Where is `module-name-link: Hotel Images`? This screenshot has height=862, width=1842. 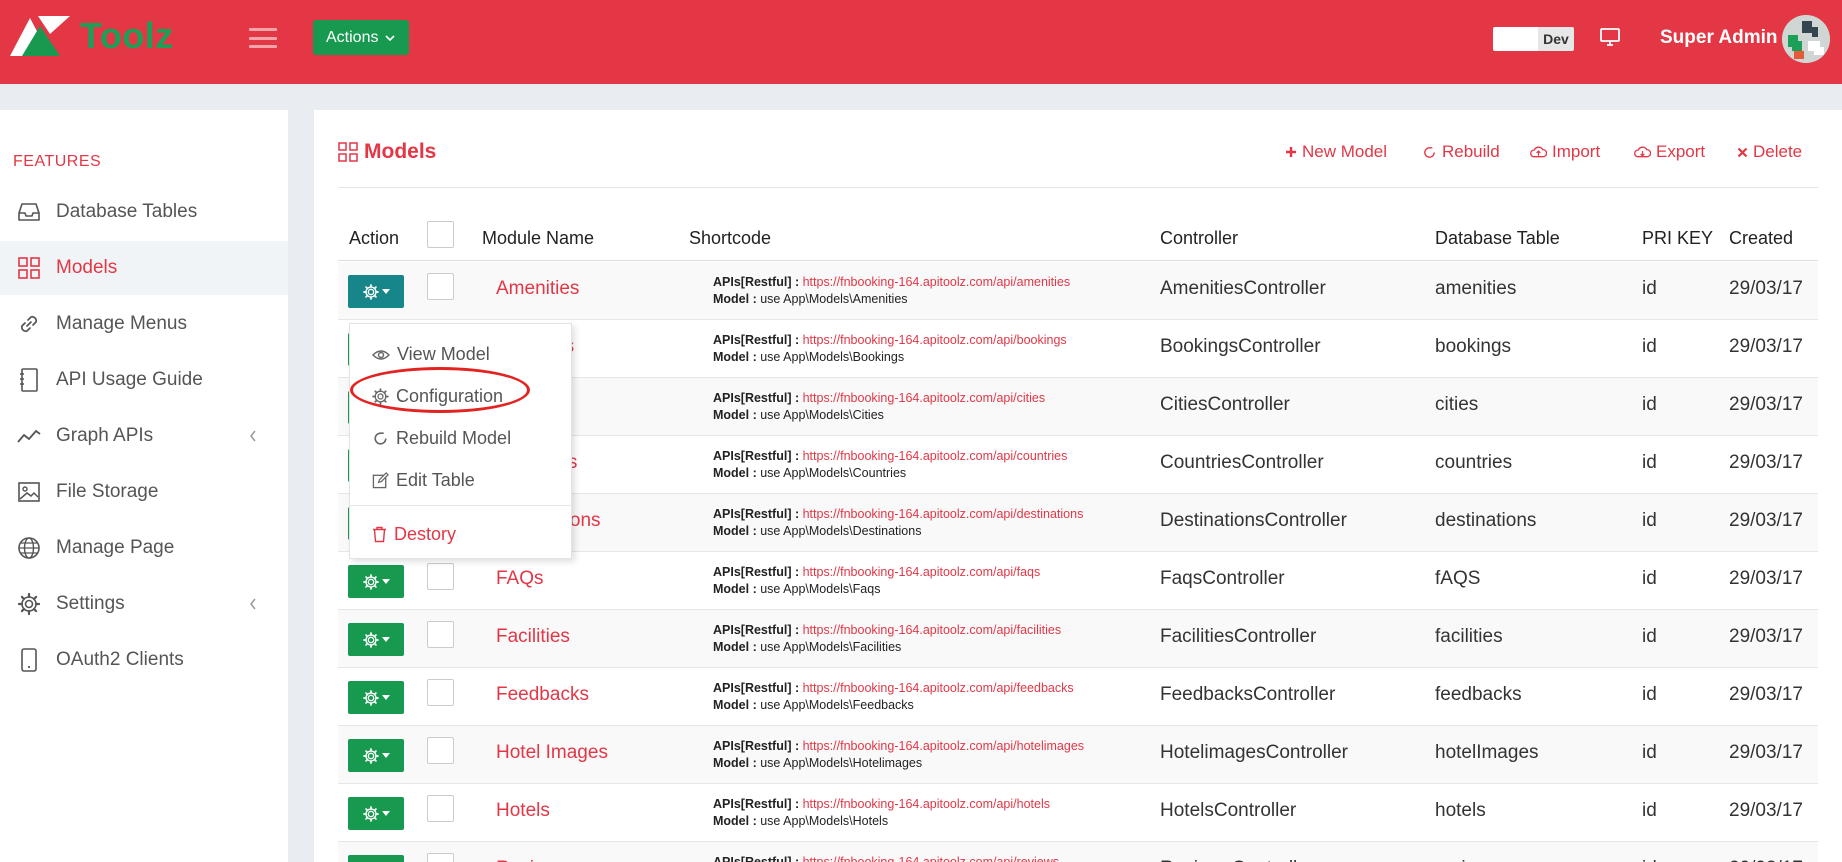
module-name-link: Hotel Images is located at coordinates (552, 753).